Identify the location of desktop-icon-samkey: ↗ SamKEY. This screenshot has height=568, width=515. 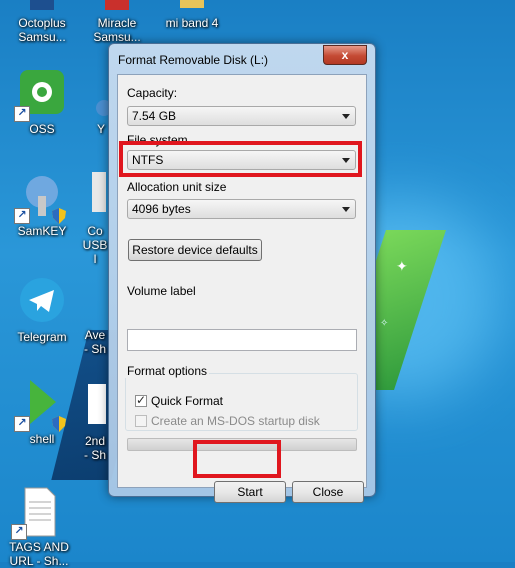
(42, 204).